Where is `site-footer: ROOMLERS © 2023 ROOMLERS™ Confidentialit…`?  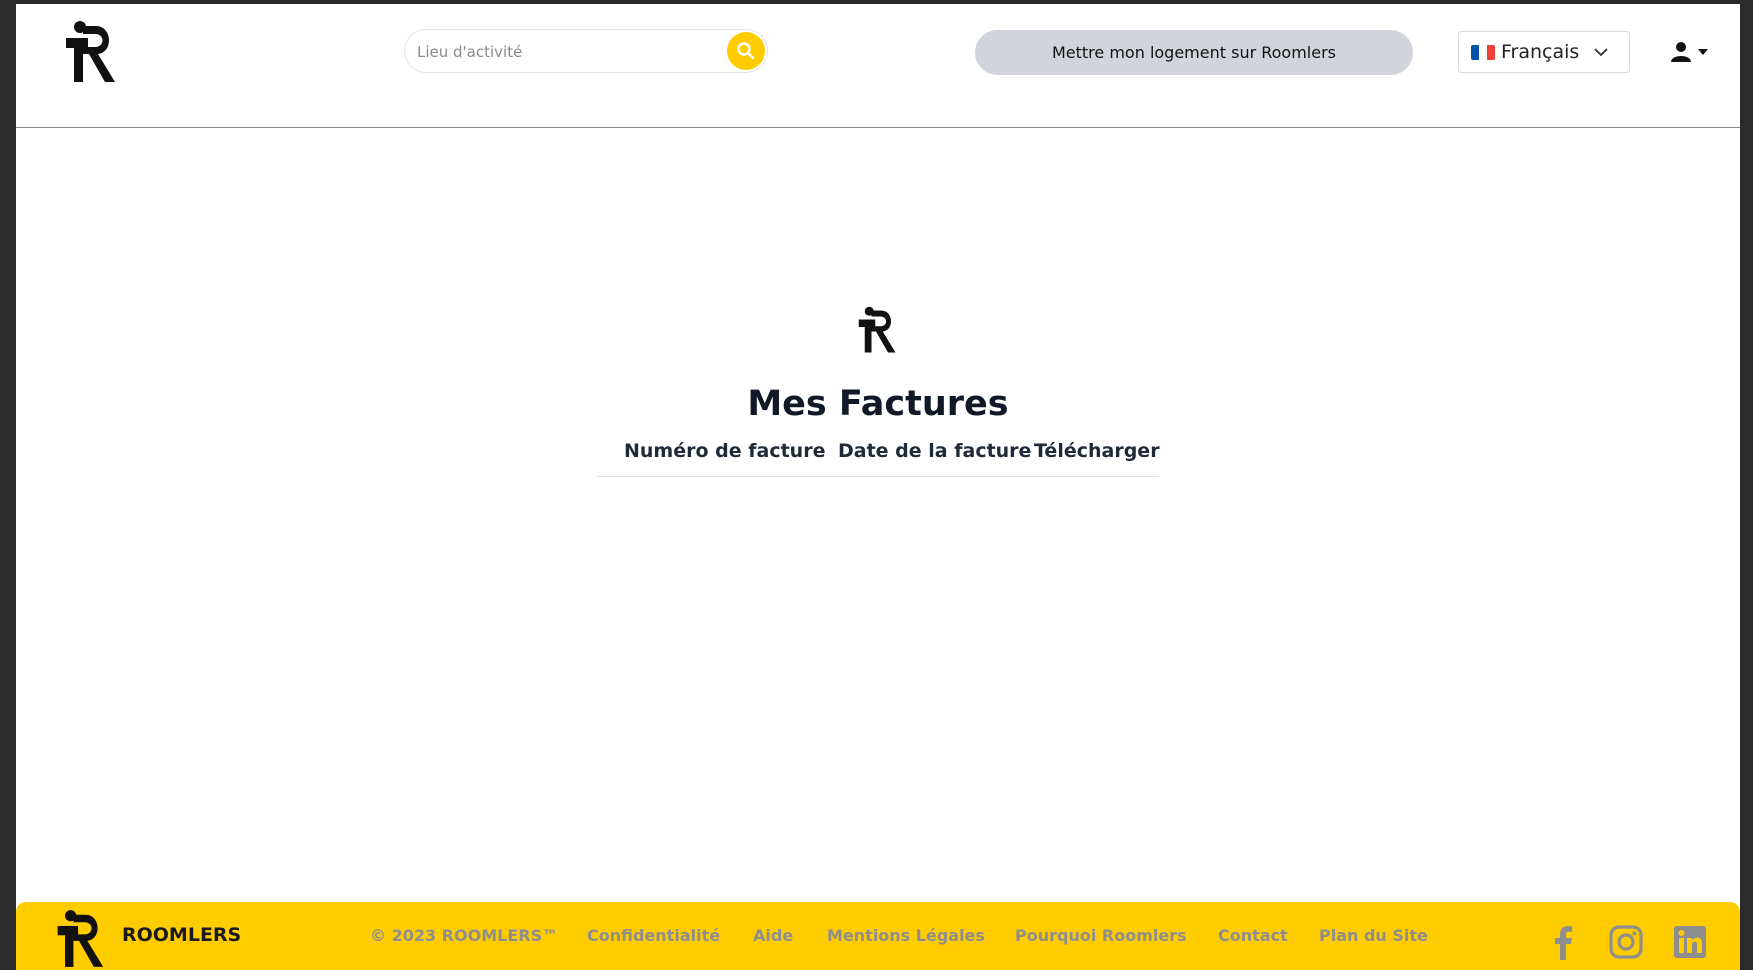
site-footer: ROOMLERS © 2023 ROOMLERS™ Confidentialit… is located at coordinates (878, 936).